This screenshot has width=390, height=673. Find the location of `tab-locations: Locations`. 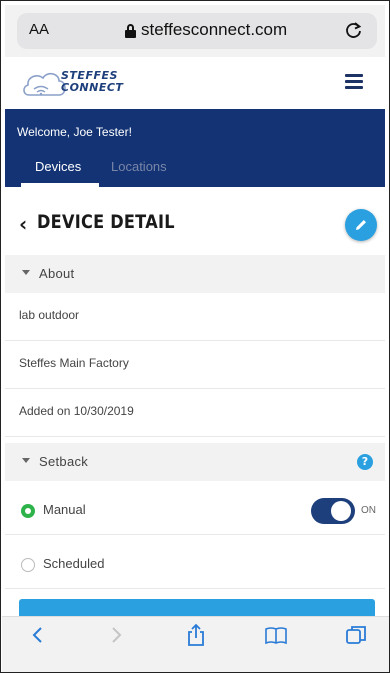

tab-locations: Locations is located at coordinates (139, 166).